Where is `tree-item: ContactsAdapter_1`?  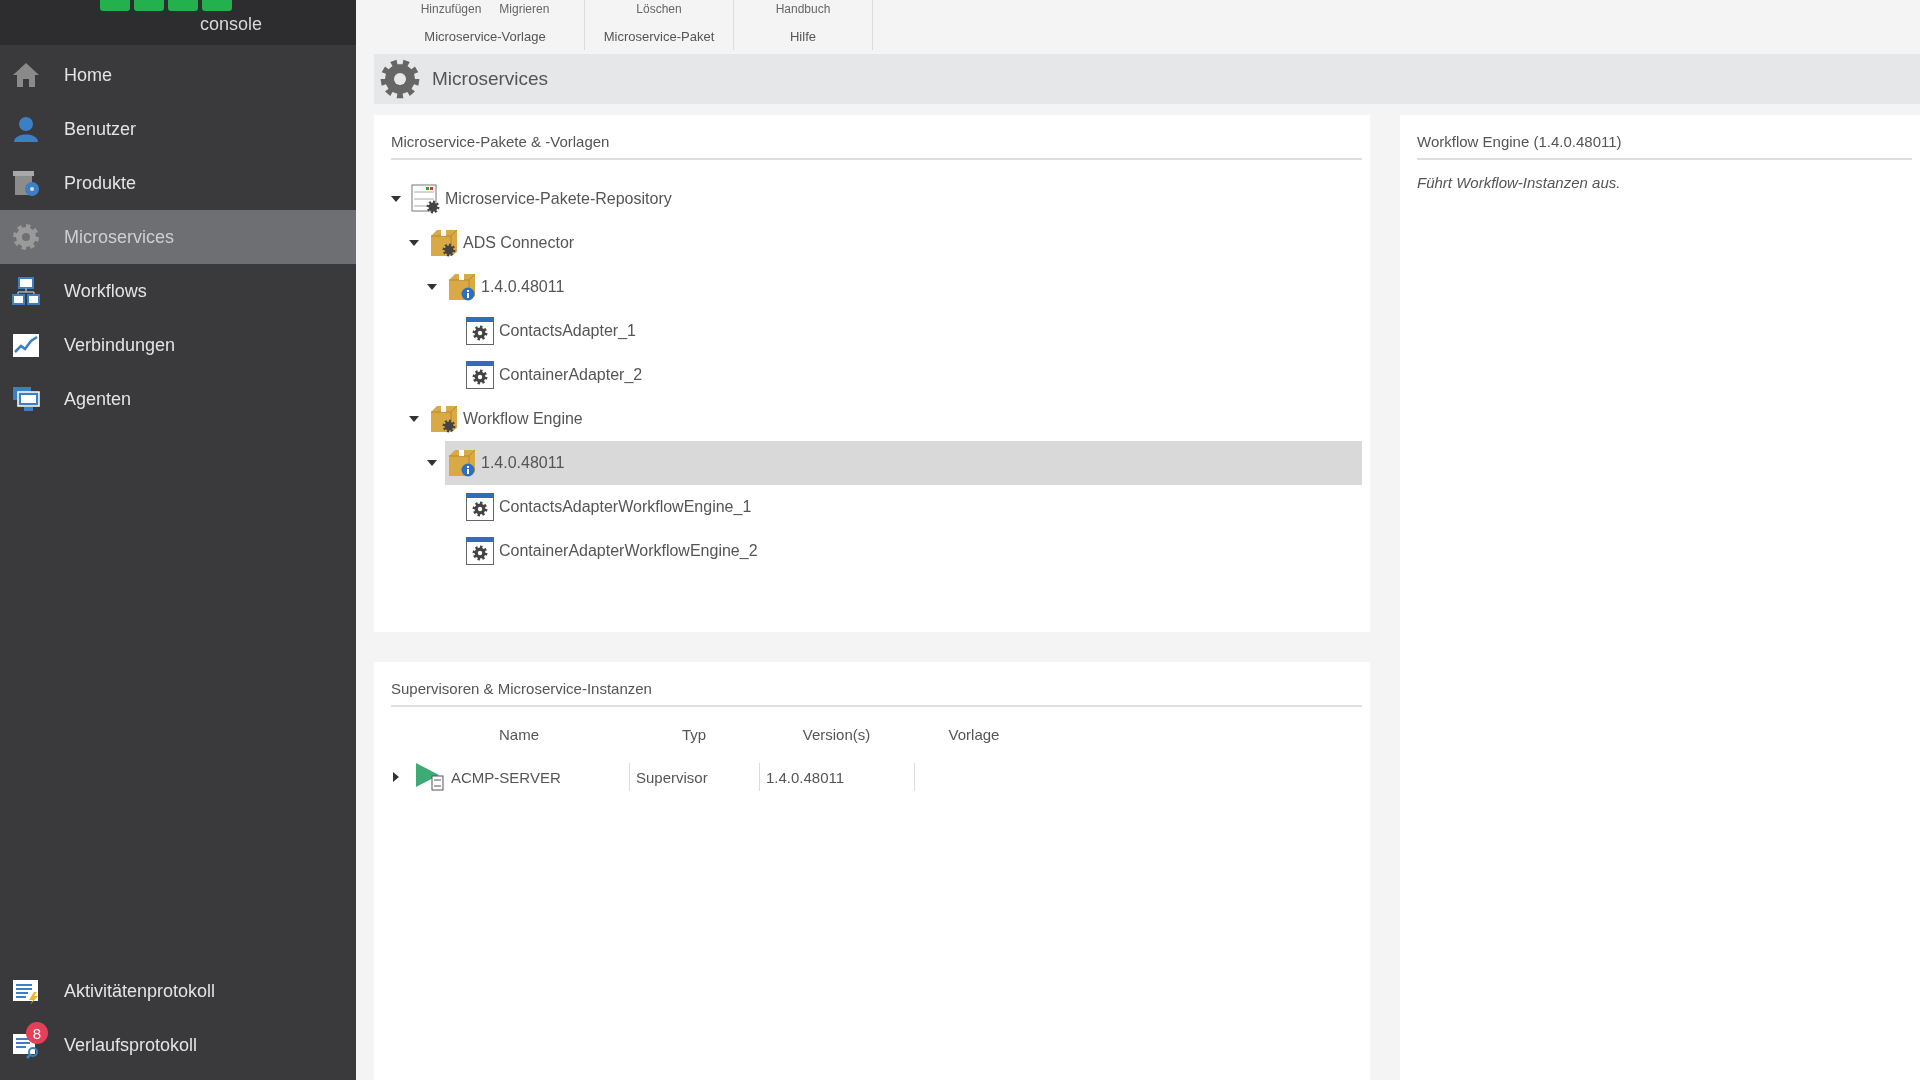
tree-item: ContactsAdapter_1 is located at coordinates (912, 331).